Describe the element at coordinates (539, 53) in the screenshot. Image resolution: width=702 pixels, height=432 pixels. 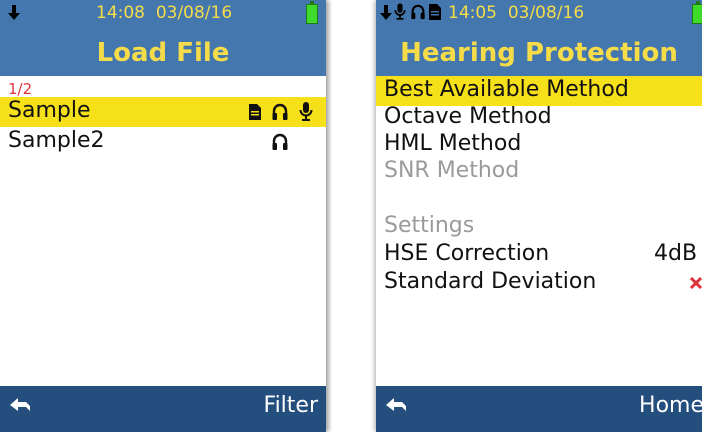
I see `page-title: Hearing Protection` at that location.